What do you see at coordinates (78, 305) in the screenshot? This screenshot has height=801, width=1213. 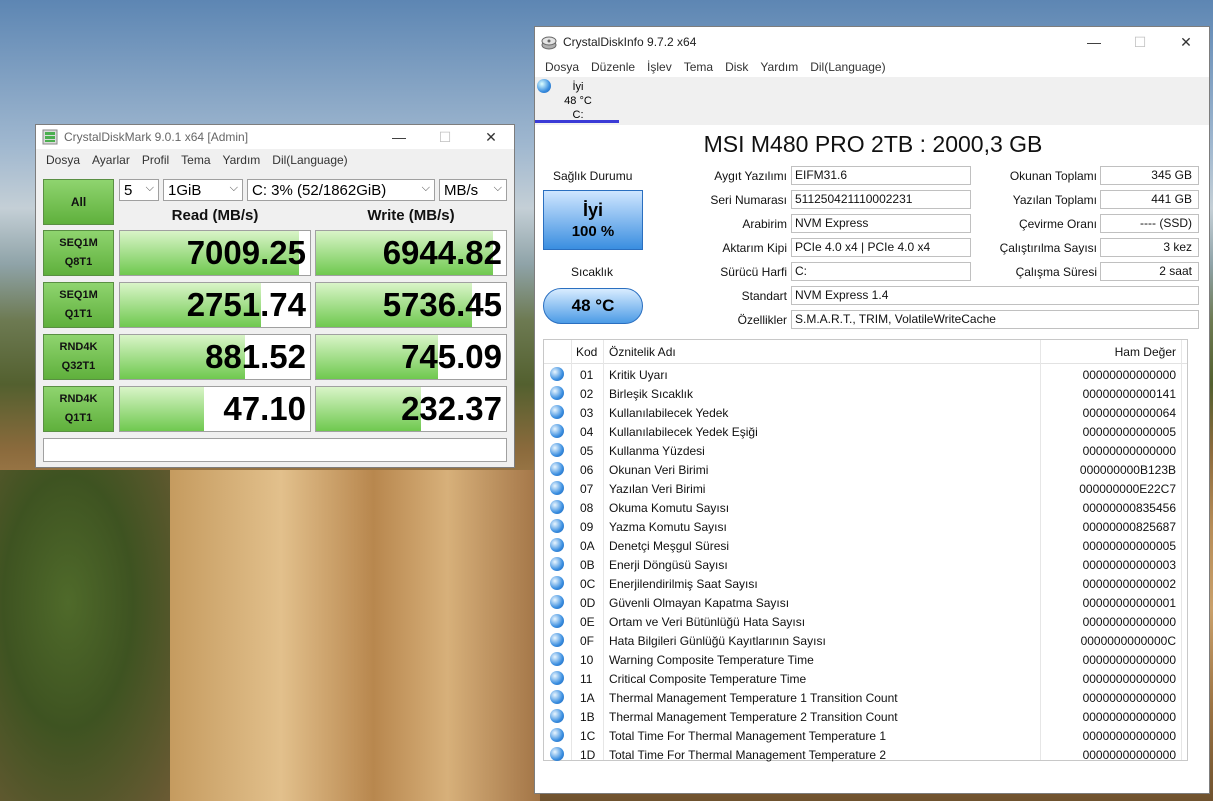 I see `test-button-seq1m-q1t1: SEQ1M Q1T1` at bounding box center [78, 305].